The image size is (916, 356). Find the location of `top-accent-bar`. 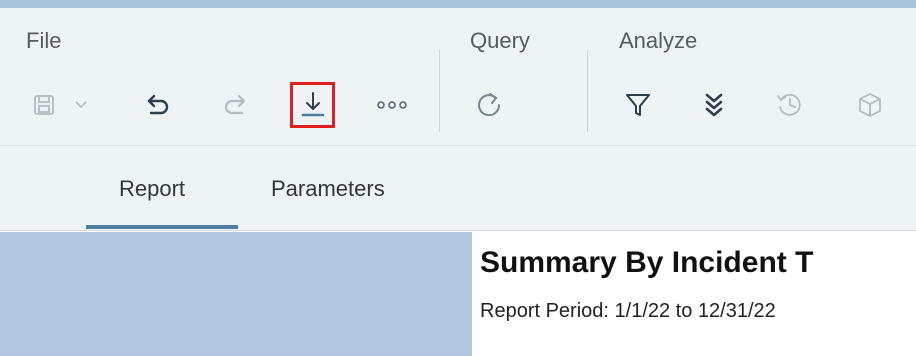

top-accent-bar is located at coordinates (458, 4).